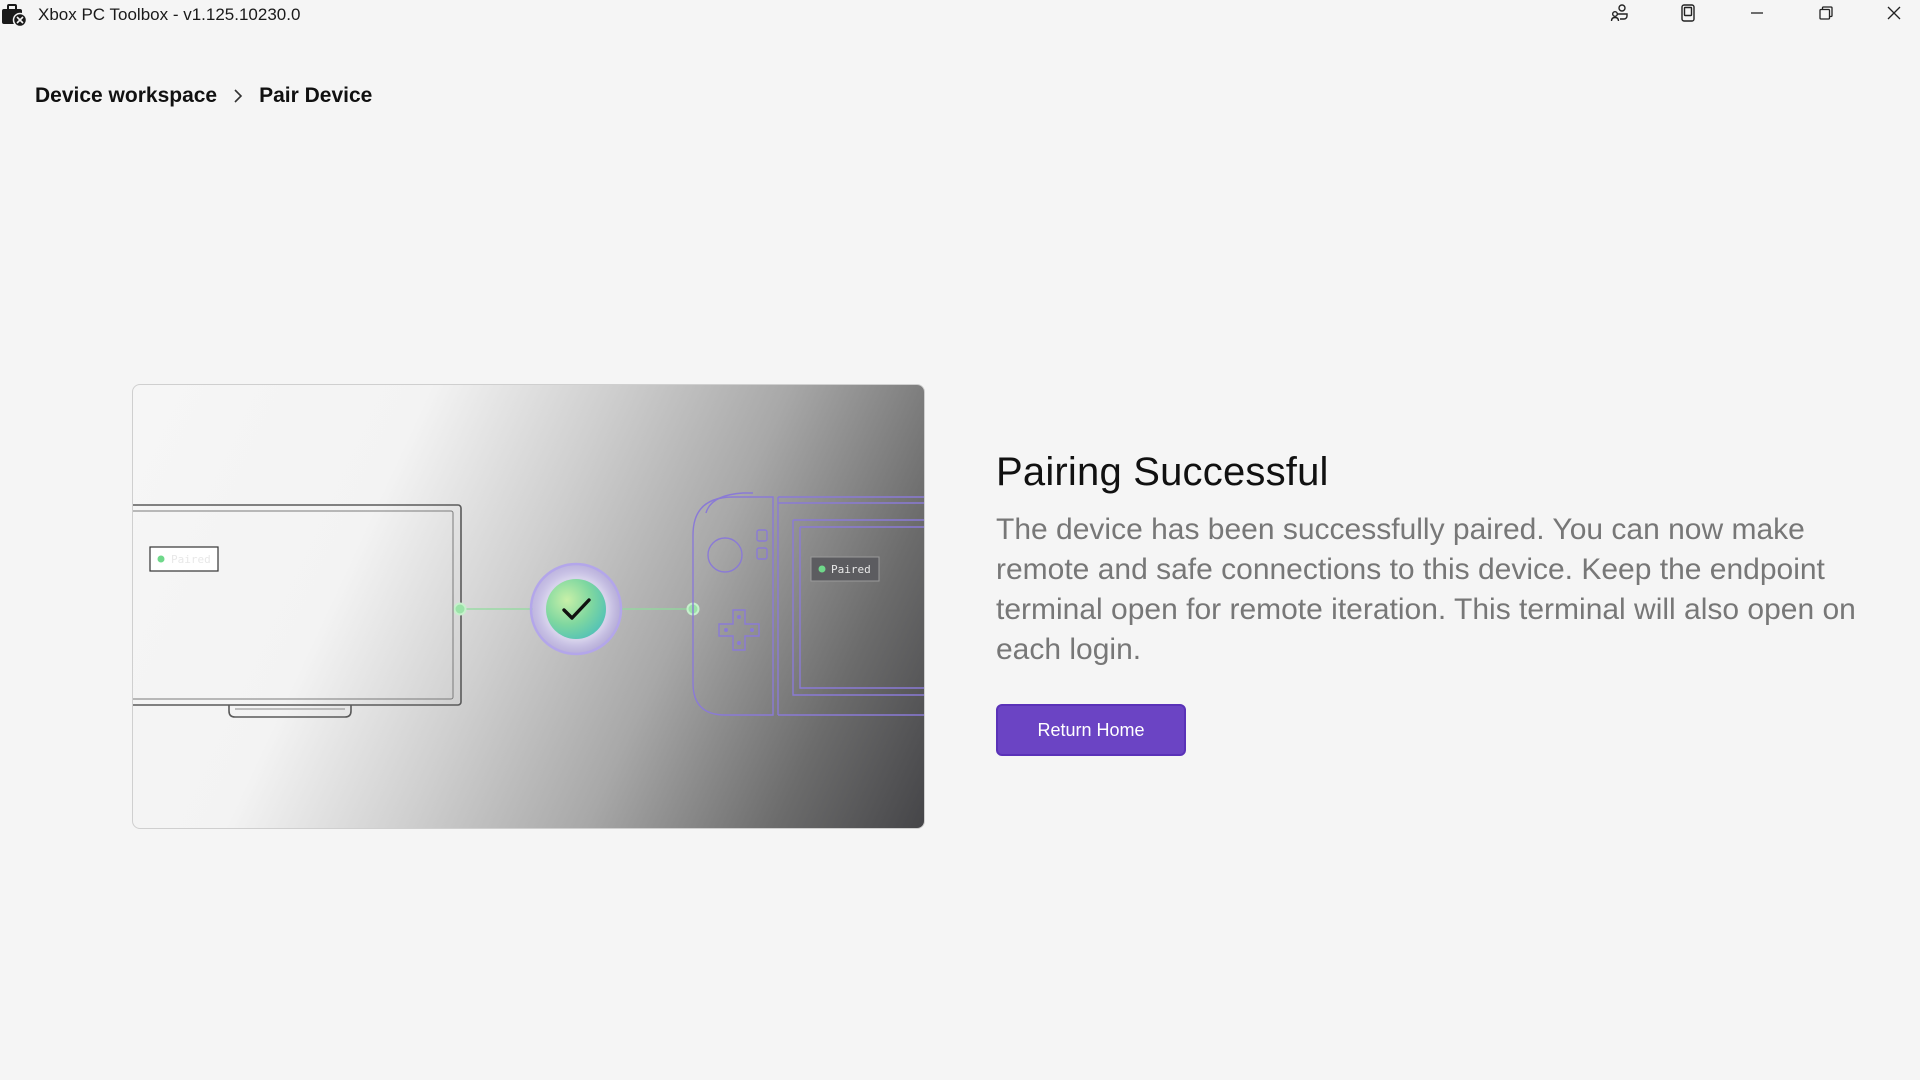  Describe the element at coordinates (808, 604) in the screenshot. I see `handheld-console-icon` at that location.